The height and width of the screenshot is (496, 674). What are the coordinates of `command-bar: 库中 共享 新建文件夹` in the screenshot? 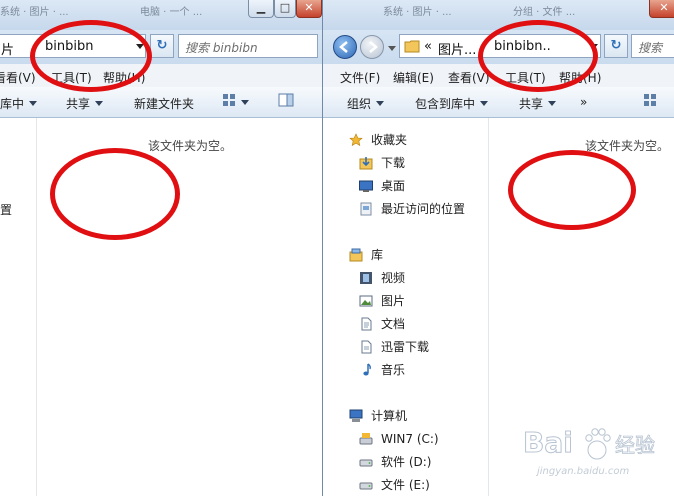 It's located at (161, 102).